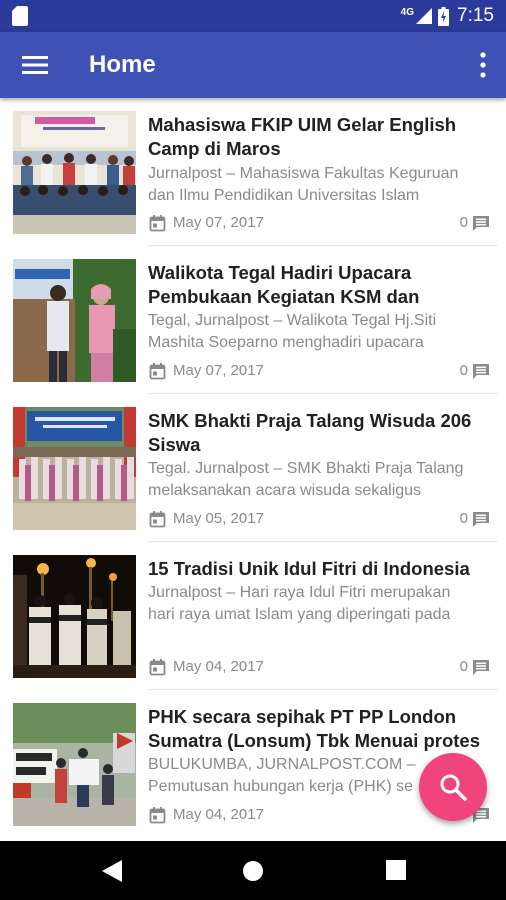  Describe the element at coordinates (309, 568) in the screenshot. I see `article-title: 15 Tradisi Unik Idul Fitri di Indonesia` at that location.